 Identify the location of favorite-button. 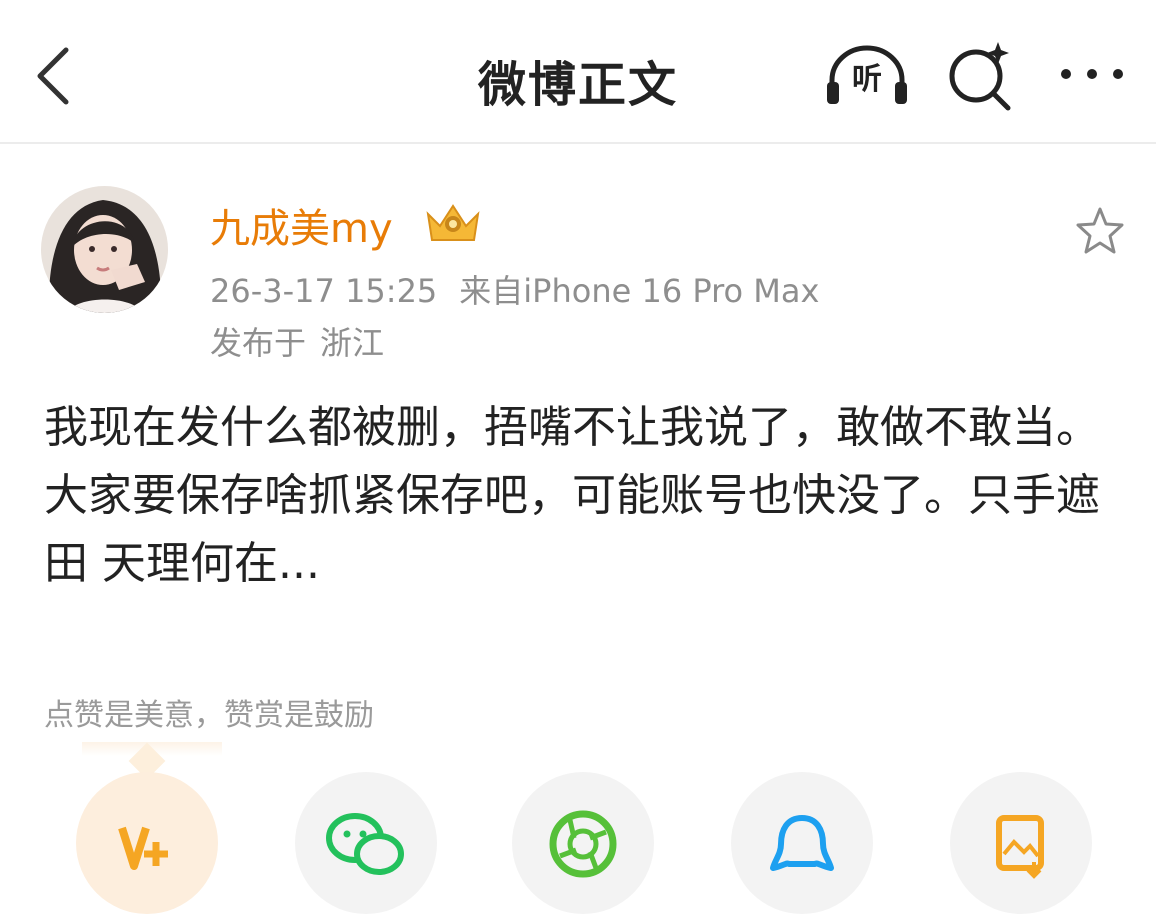
(1100, 232).